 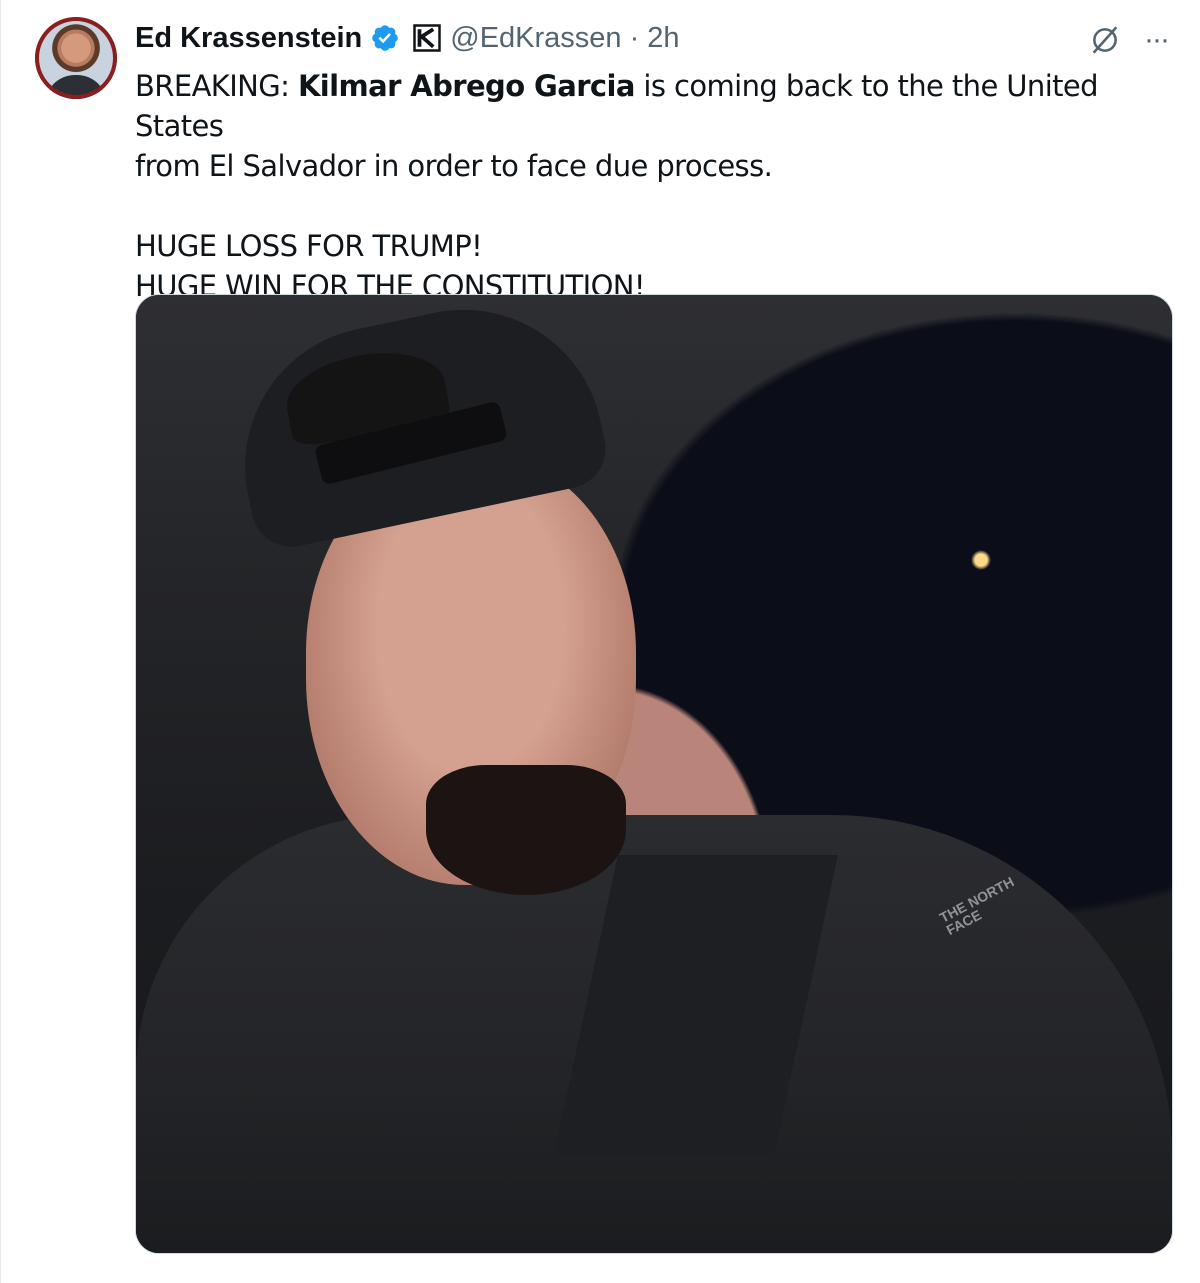 What do you see at coordinates (526, 830) in the screenshot?
I see `photo-beard` at bounding box center [526, 830].